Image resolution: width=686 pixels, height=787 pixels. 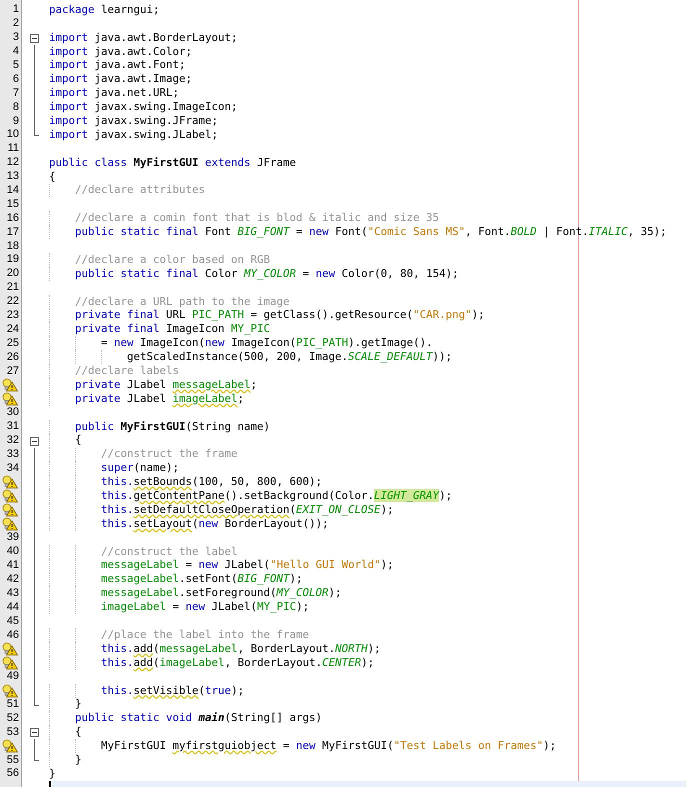 I want to click on code-line: super(name);, so click(x=140, y=468).